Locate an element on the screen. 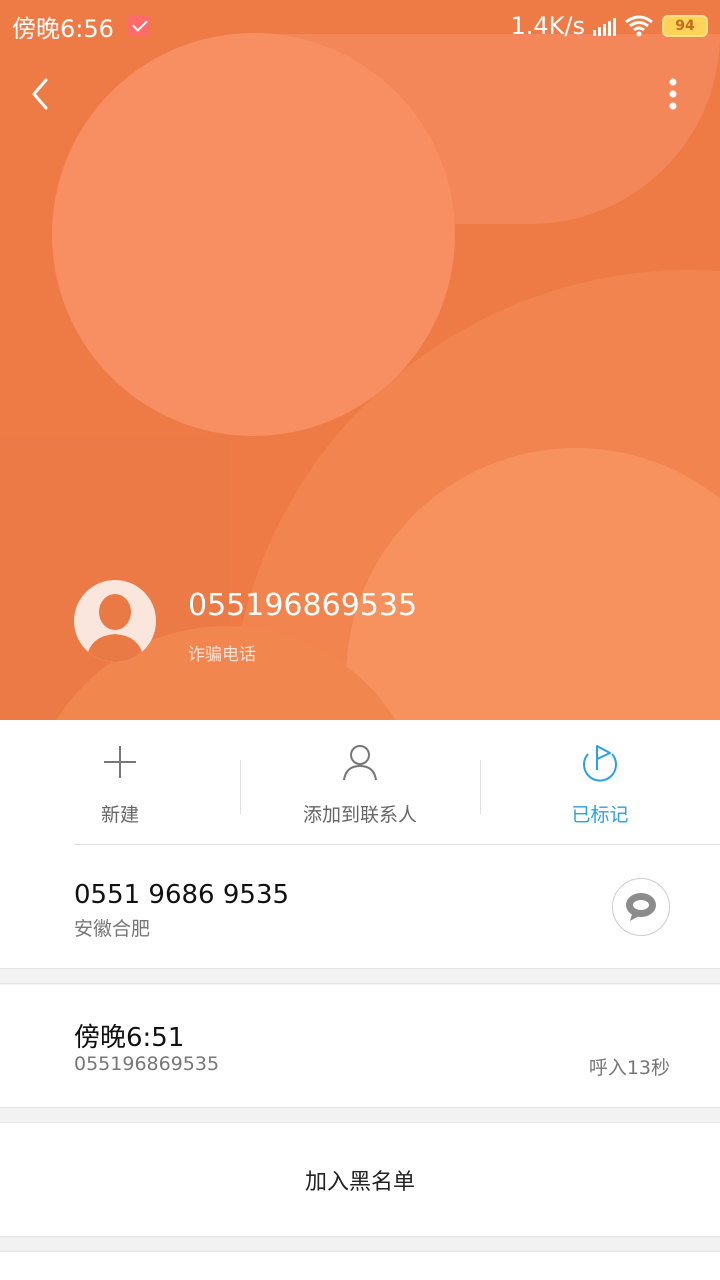 The image size is (720, 1280). person-icon is located at coordinates (360, 763).